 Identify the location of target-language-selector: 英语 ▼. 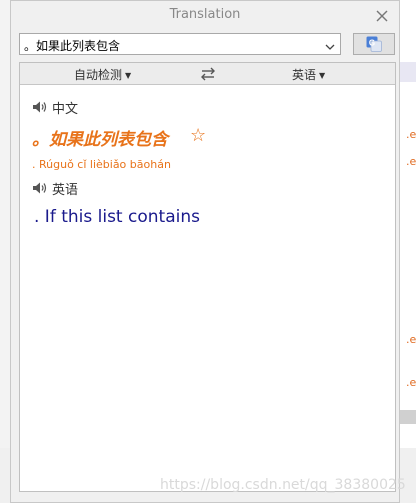
(308, 74).